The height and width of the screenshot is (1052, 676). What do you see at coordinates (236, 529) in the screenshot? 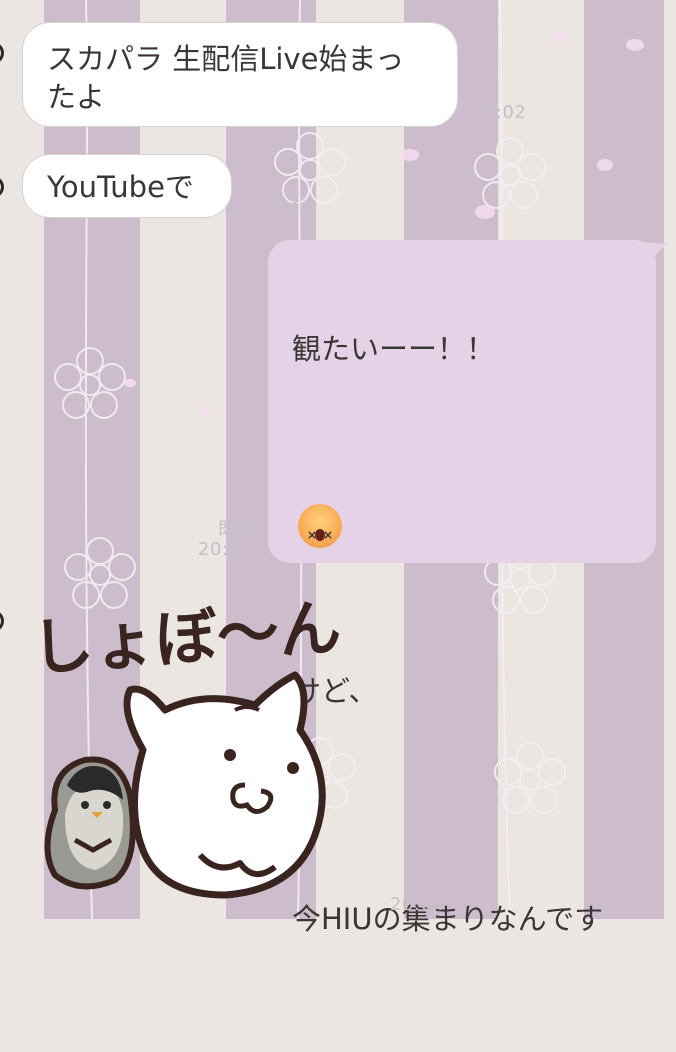
I see `read-receipt: 既読` at bounding box center [236, 529].